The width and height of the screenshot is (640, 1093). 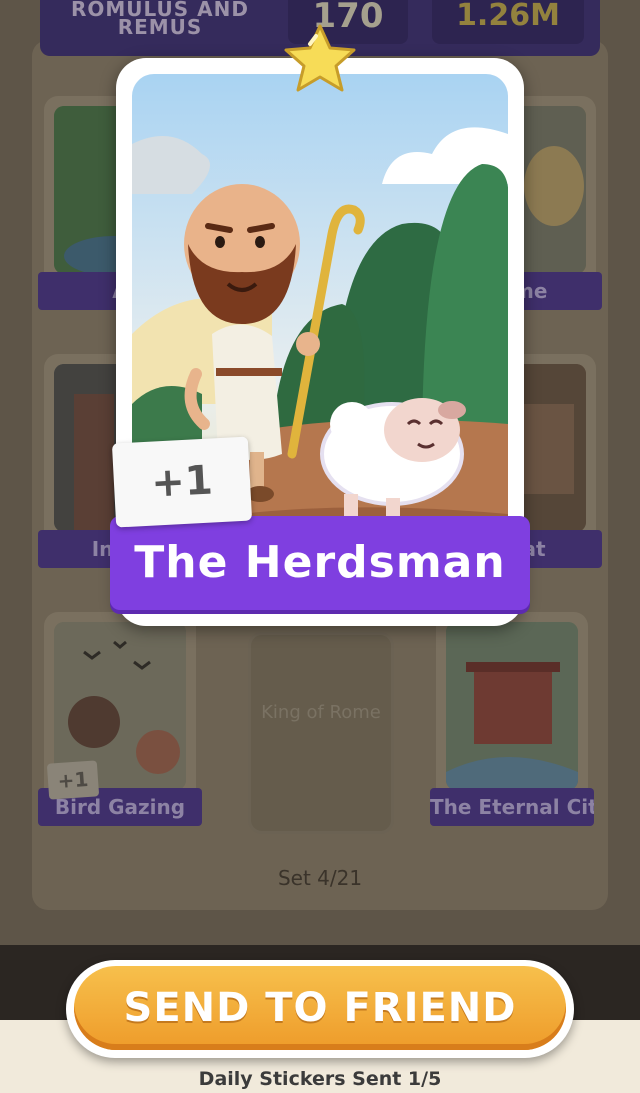 I want to click on sticker-label: The Eternal City, so click(x=512, y=807).